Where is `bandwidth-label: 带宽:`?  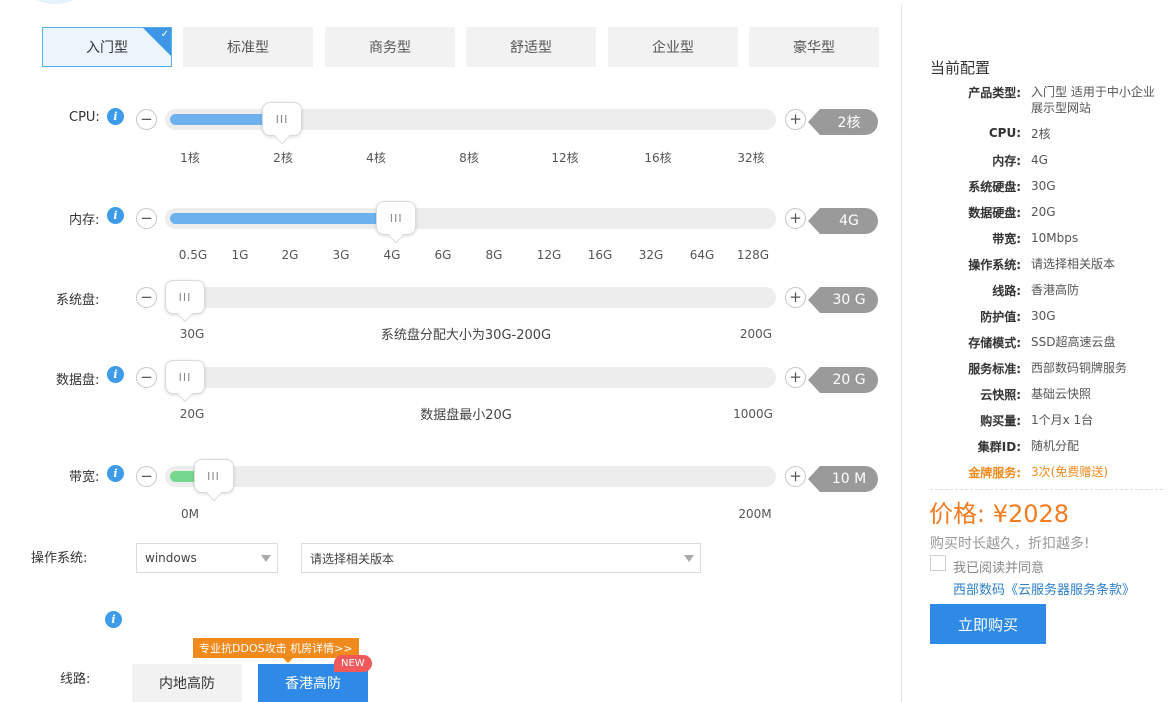
bandwidth-label: 带宽: is located at coordinates (84, 477).